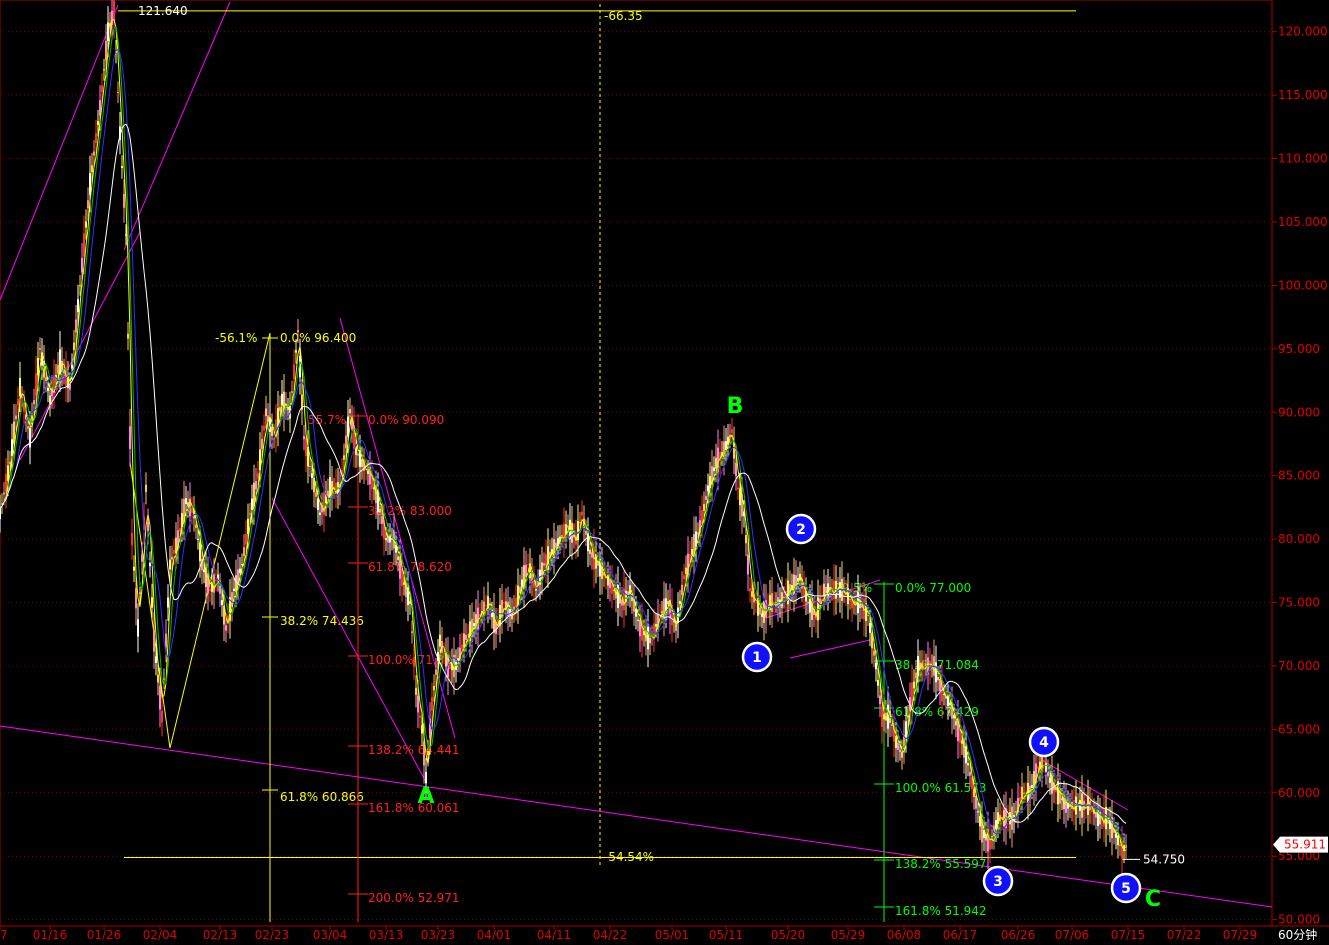  Describe the element at coordinates (933, 588) in the screenshot. I see `fib3-label: 0.0% 77.000` at that location.